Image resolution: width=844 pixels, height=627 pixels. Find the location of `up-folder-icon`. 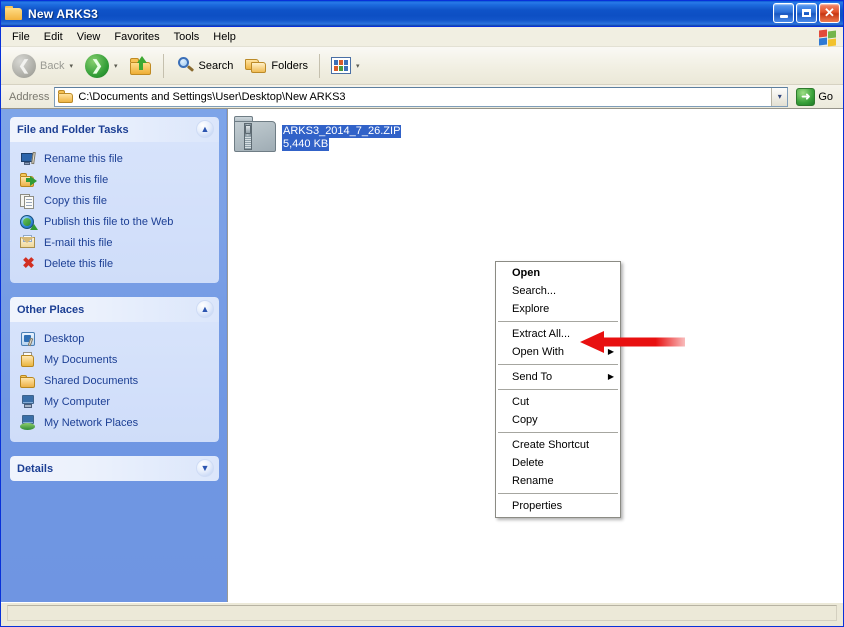

up-folder-icon is located at coordinates (140, 65).